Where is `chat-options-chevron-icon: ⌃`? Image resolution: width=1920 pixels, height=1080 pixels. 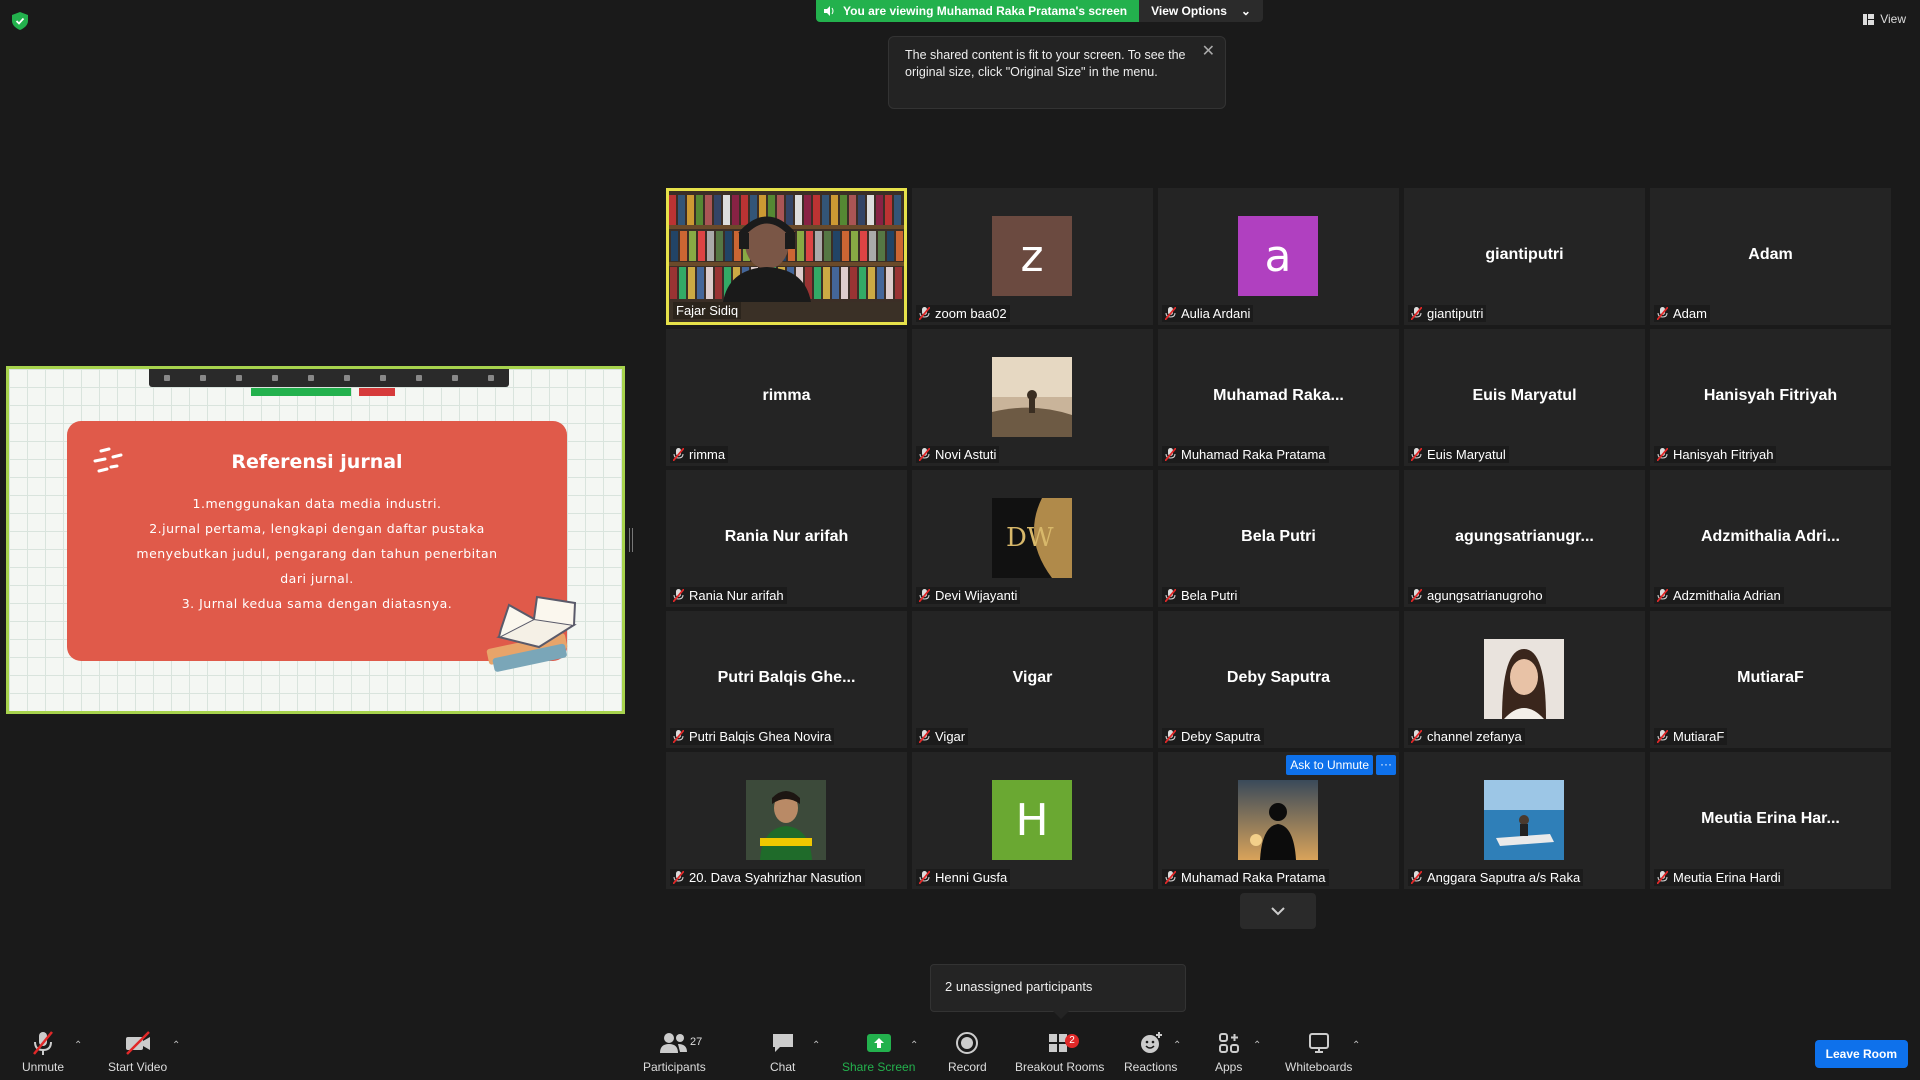 chat-options-chevron-icon: ⌃ is located at coordinates (816, 1045).